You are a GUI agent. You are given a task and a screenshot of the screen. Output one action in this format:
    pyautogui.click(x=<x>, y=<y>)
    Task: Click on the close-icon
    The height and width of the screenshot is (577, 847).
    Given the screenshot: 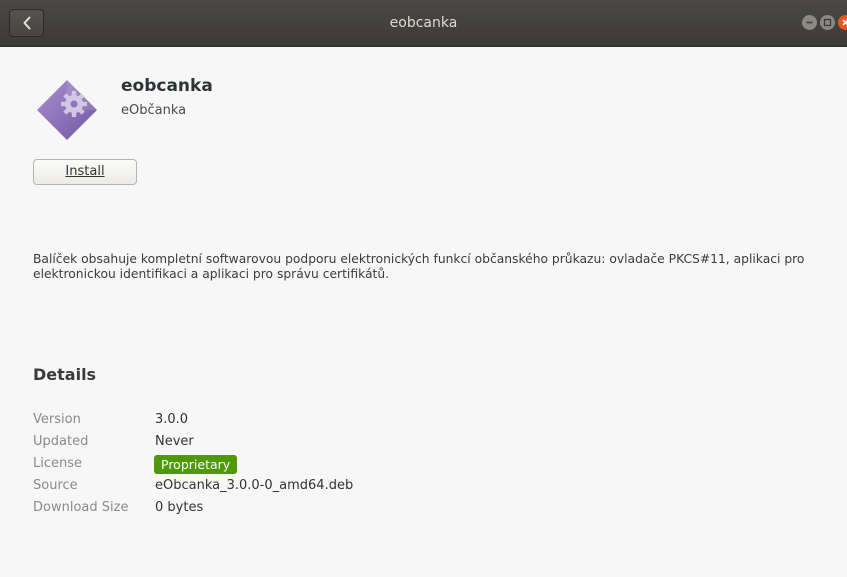 What is the action you would take?
    pyautogui.click(x=844, y=22)
    